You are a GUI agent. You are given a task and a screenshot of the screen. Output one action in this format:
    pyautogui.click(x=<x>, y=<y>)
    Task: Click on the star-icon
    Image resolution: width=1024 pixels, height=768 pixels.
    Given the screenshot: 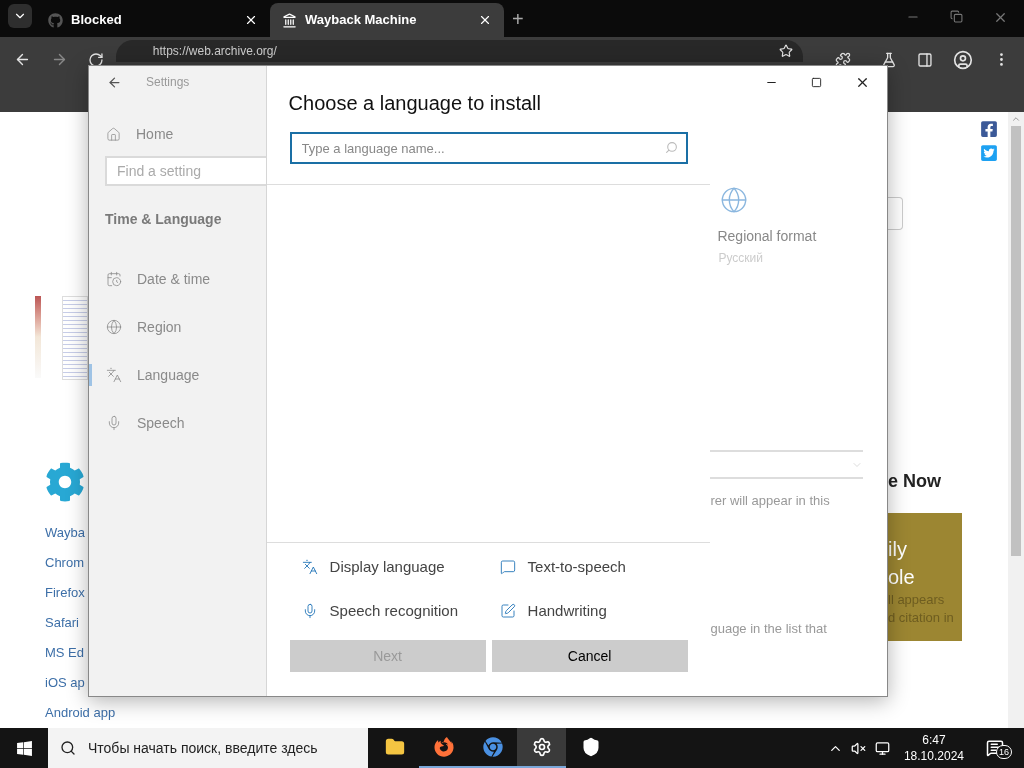 What is the action you would take?
    pyautogui.click(x=786, y=51)
    